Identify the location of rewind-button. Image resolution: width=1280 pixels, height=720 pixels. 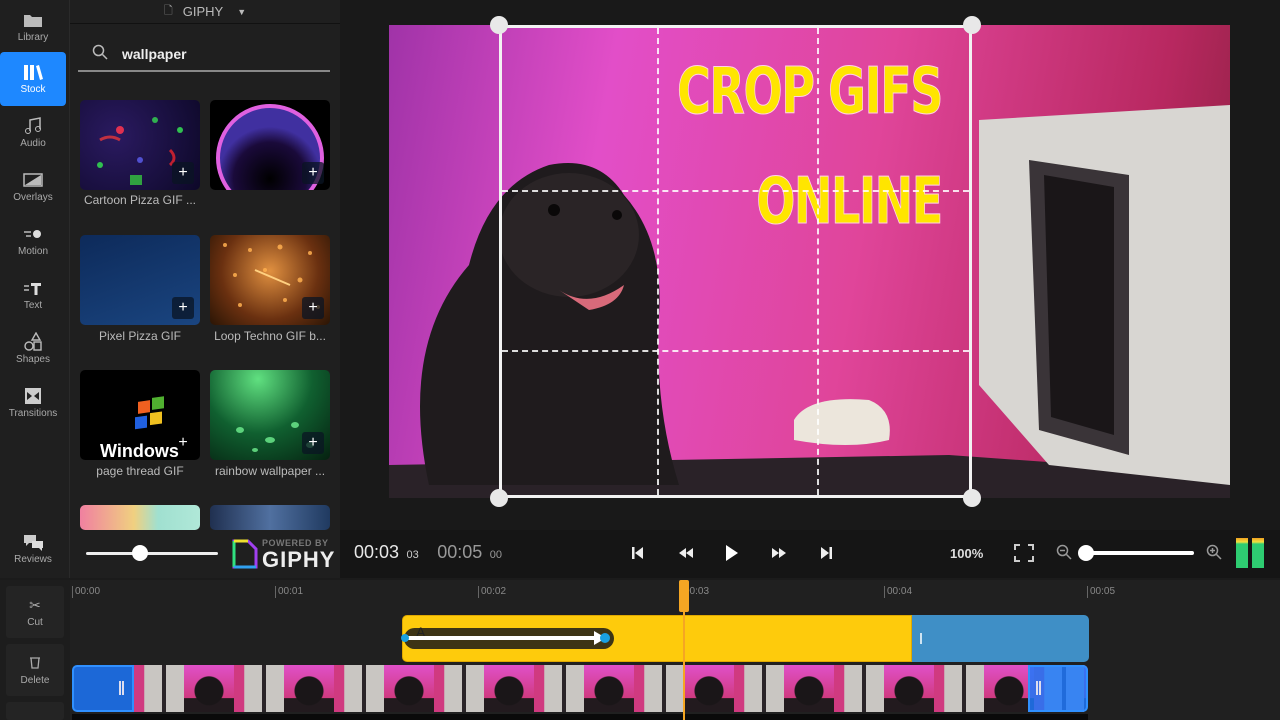
(686, 555).